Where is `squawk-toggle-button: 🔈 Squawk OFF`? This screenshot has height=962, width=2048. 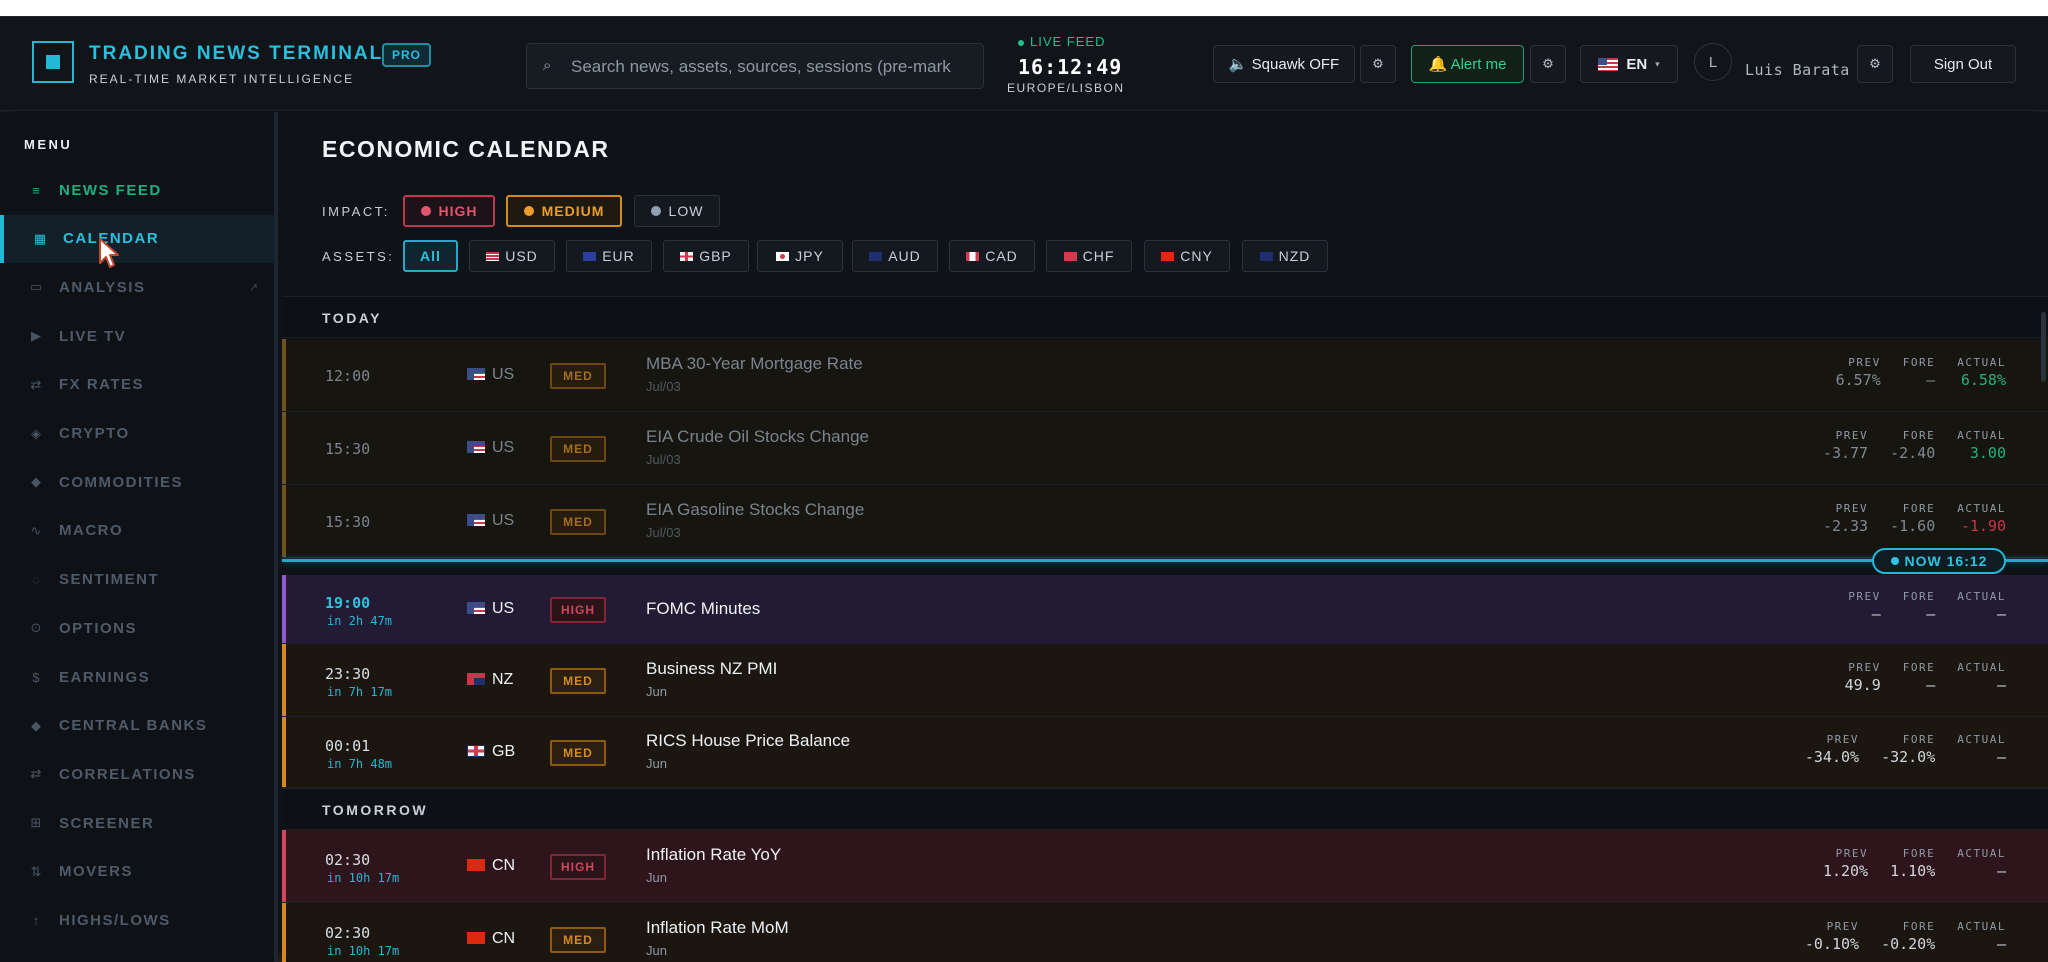 squawk-toggle-button: 🔈 Squawk OFF is located at coordinates (1284, 64).